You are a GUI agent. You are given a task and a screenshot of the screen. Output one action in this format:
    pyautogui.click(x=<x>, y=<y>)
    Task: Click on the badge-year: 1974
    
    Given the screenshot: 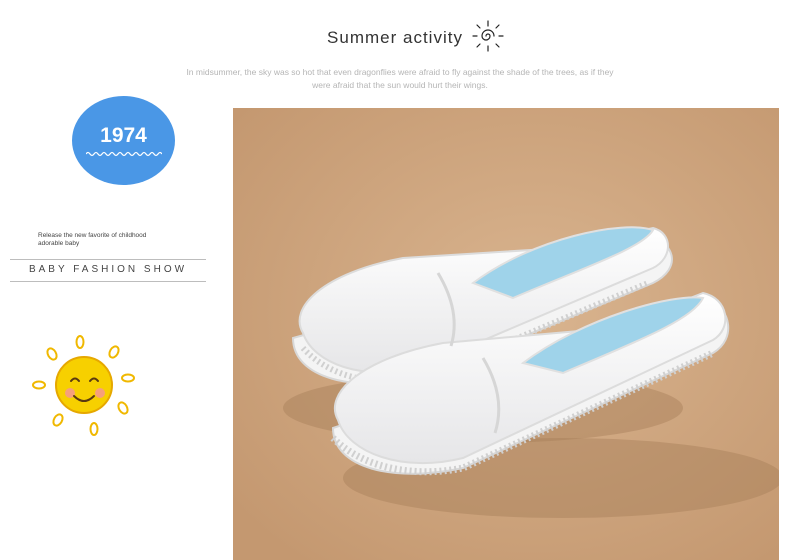 What is the action you would take?
    pyautogui.click(x=123, y=135)
    